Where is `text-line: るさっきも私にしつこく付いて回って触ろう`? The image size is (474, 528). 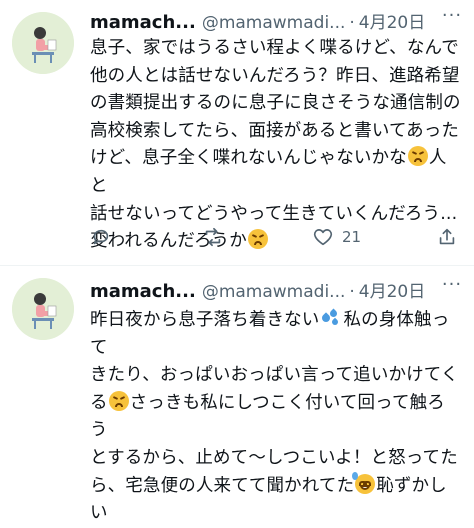 text-line: るさっきも私にしつこく付いて回って触ろう is located at coordinates (267, 415).